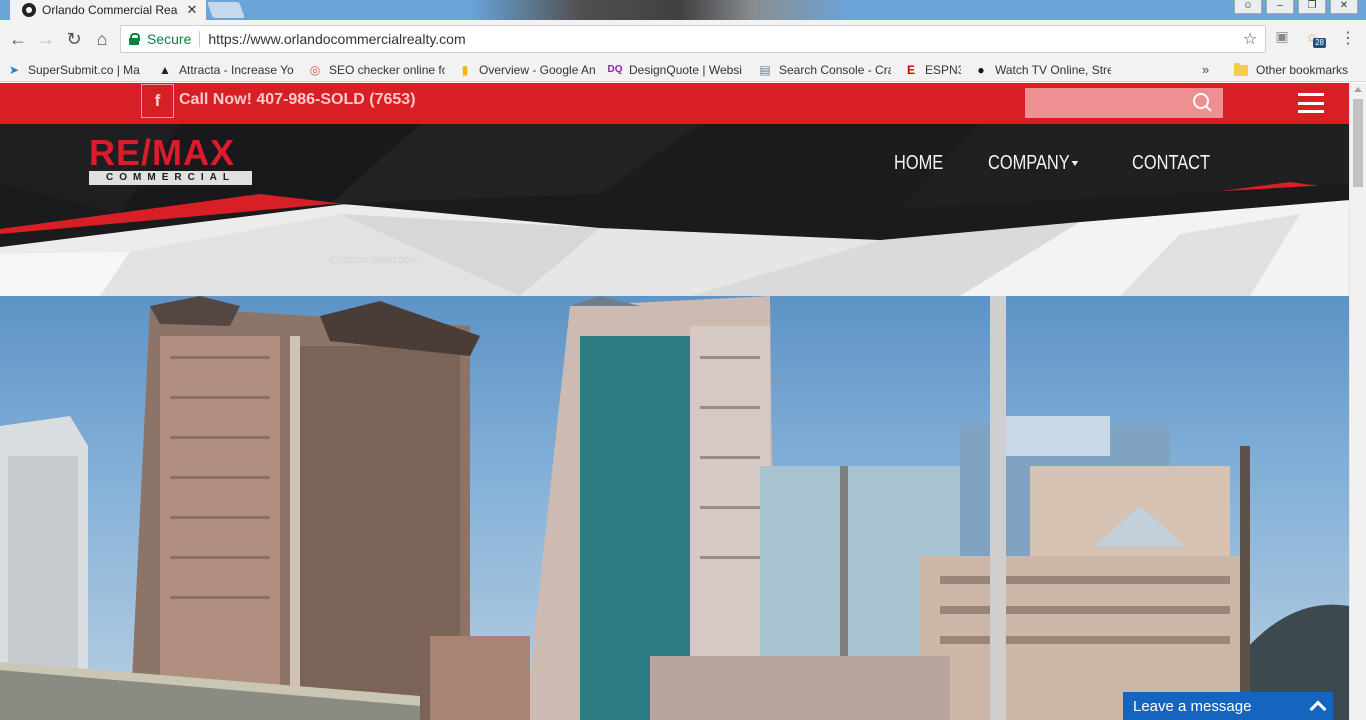 The image size is (1366, 720). Describe the element at coordinates (615, 69) in the screenshot. I see `dq-icon: DQ` at that location.